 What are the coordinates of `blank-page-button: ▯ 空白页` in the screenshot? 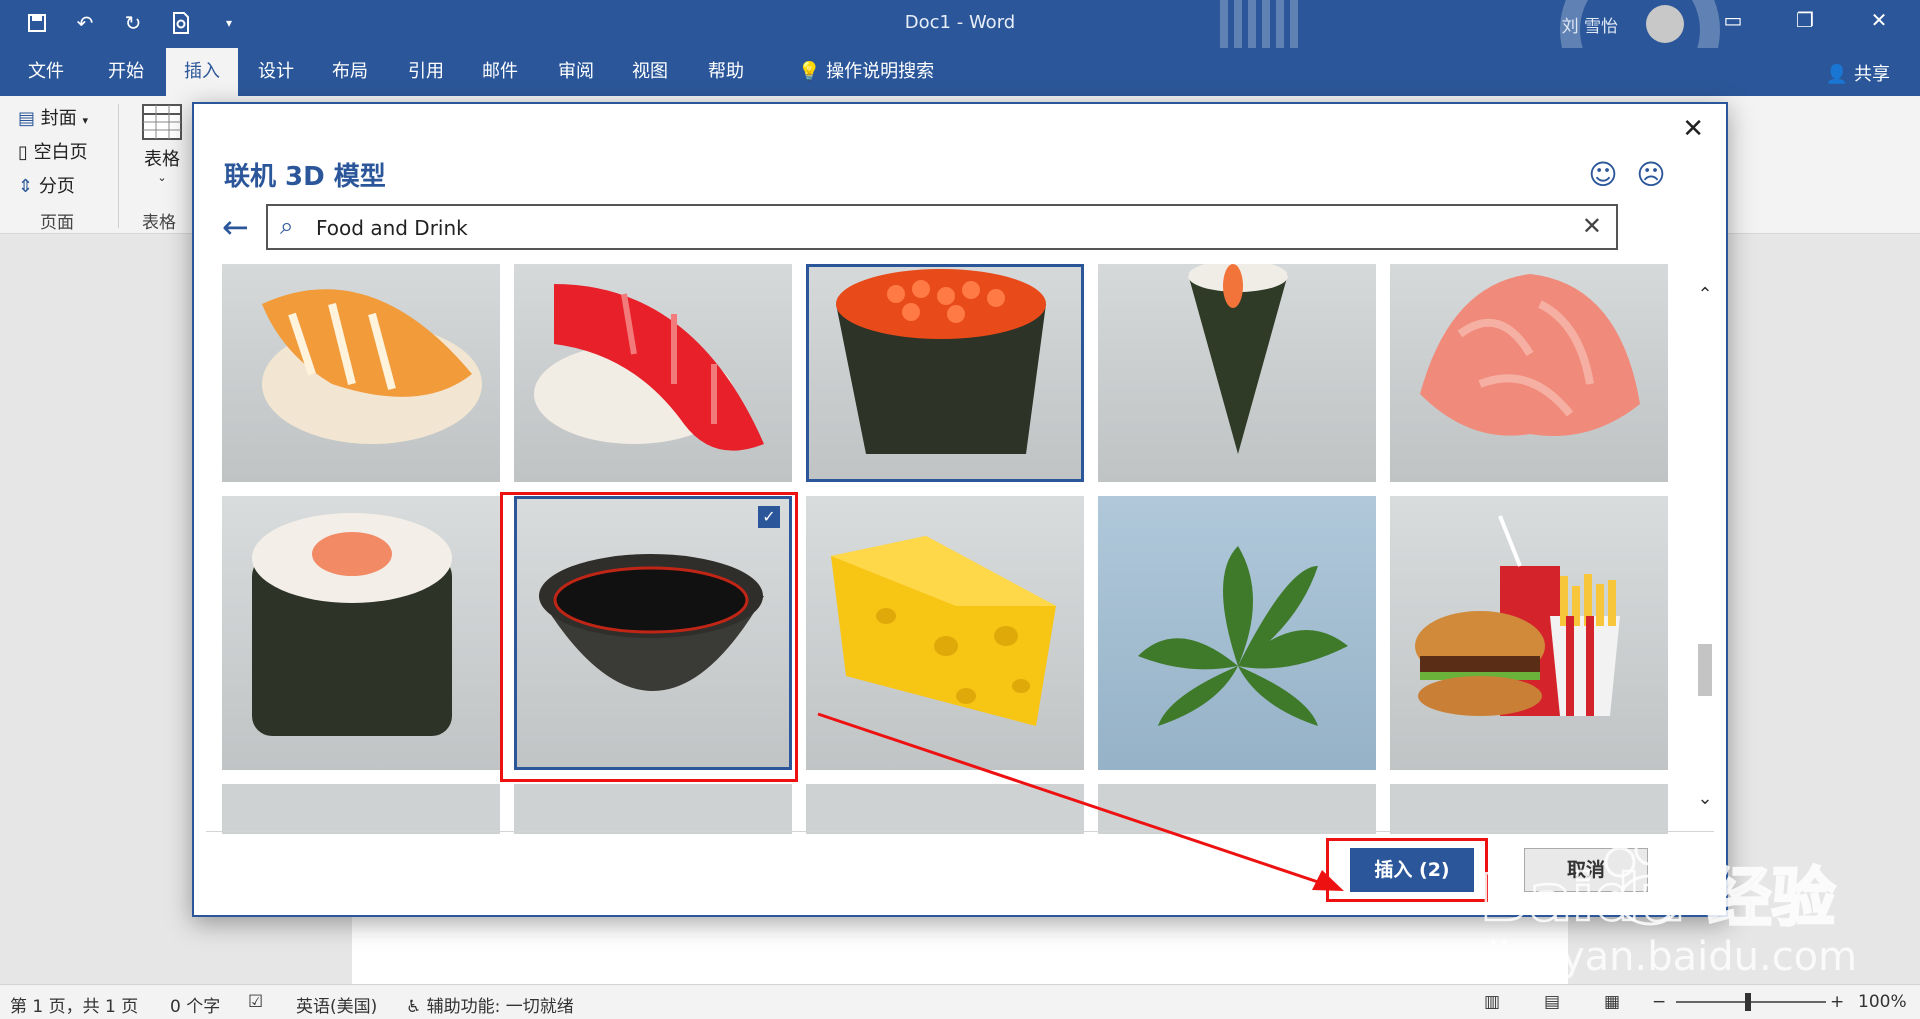 It's located at (53, 151).